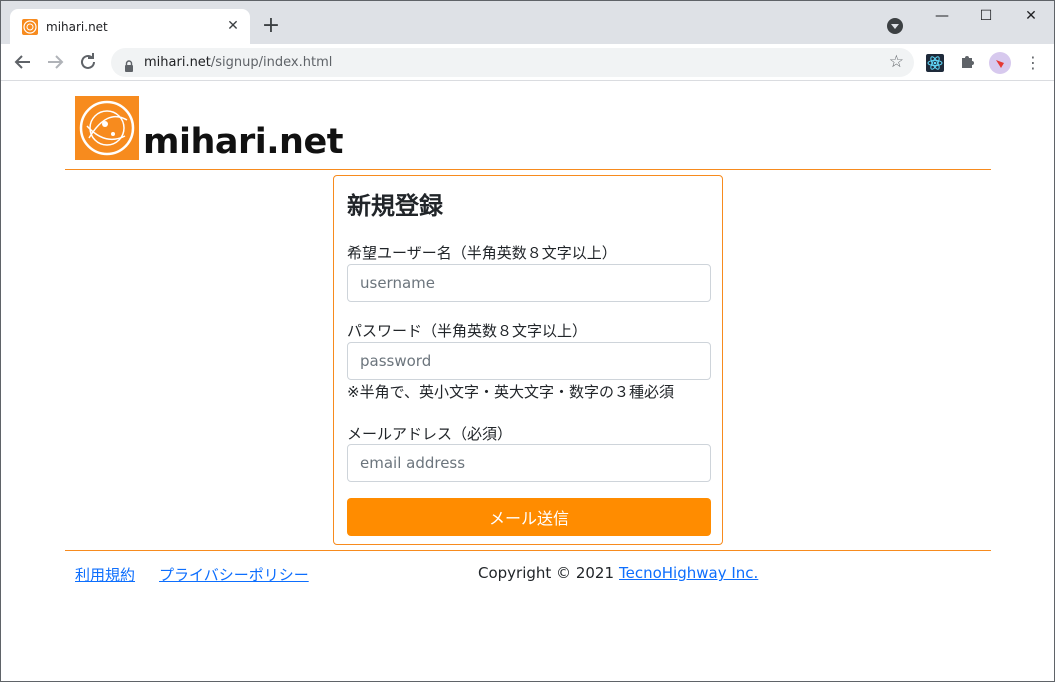 This screenshot has width=1055, height=682. Describe the element at coordinates (935, 63) in the screenshot. I see `react-extension-icon` at that location.